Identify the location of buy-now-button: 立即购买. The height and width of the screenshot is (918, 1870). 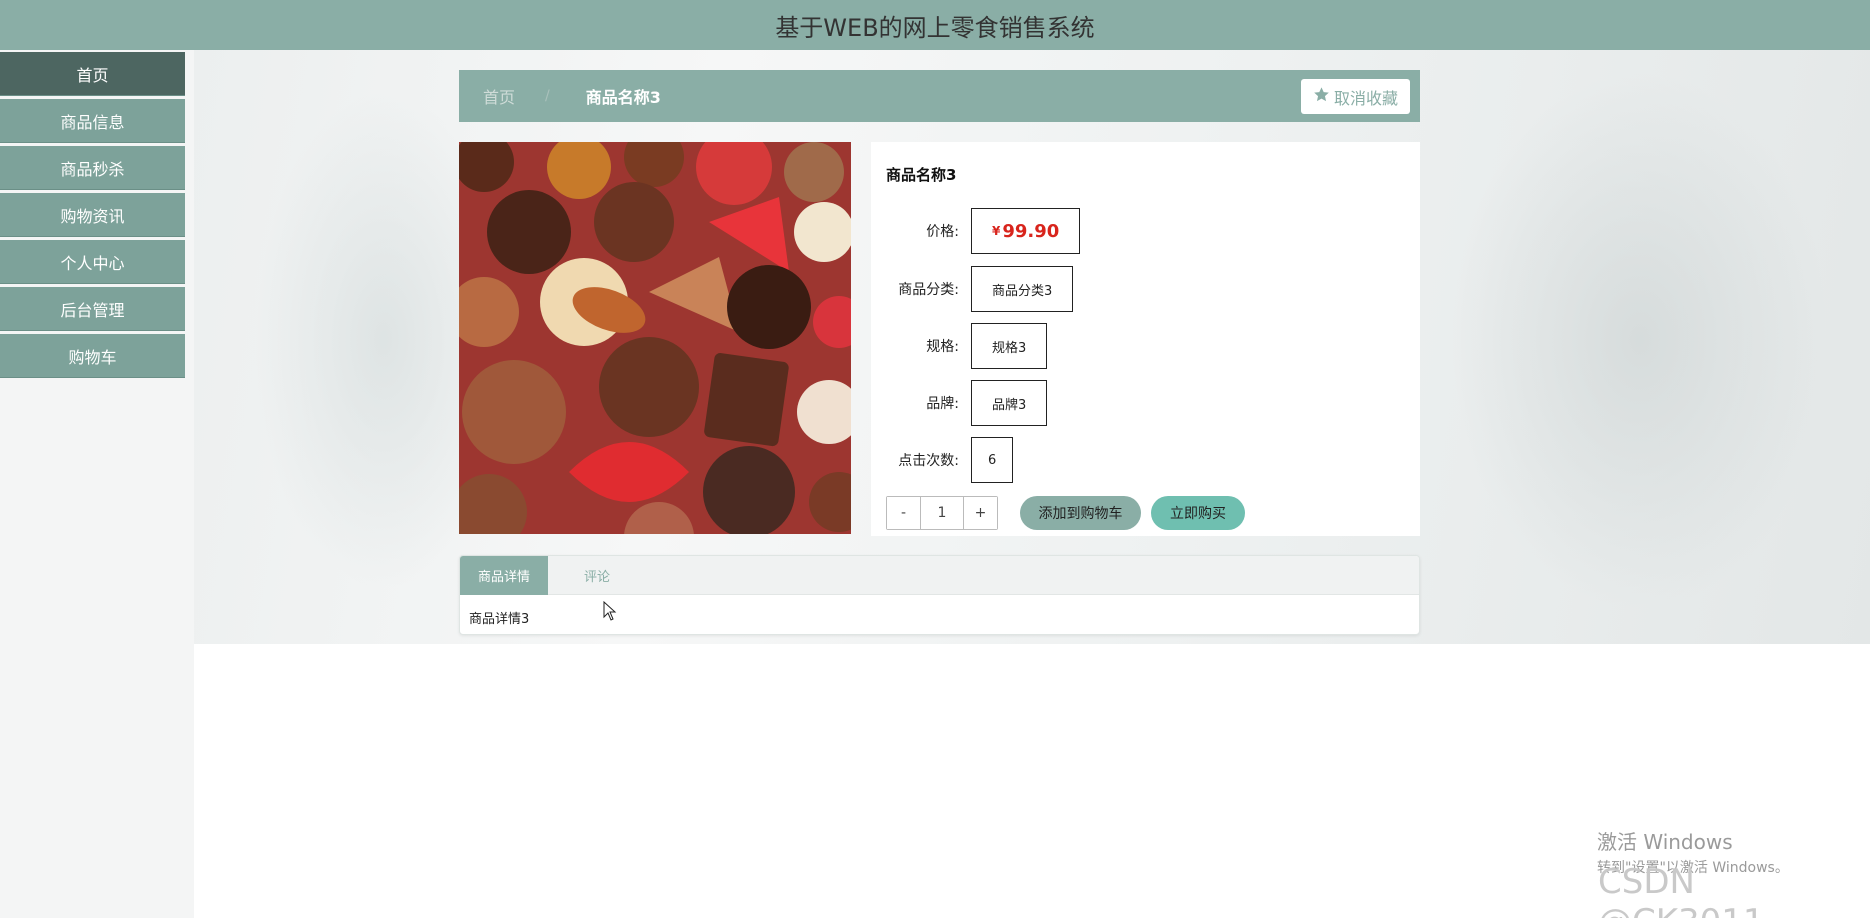
(1198, 513).